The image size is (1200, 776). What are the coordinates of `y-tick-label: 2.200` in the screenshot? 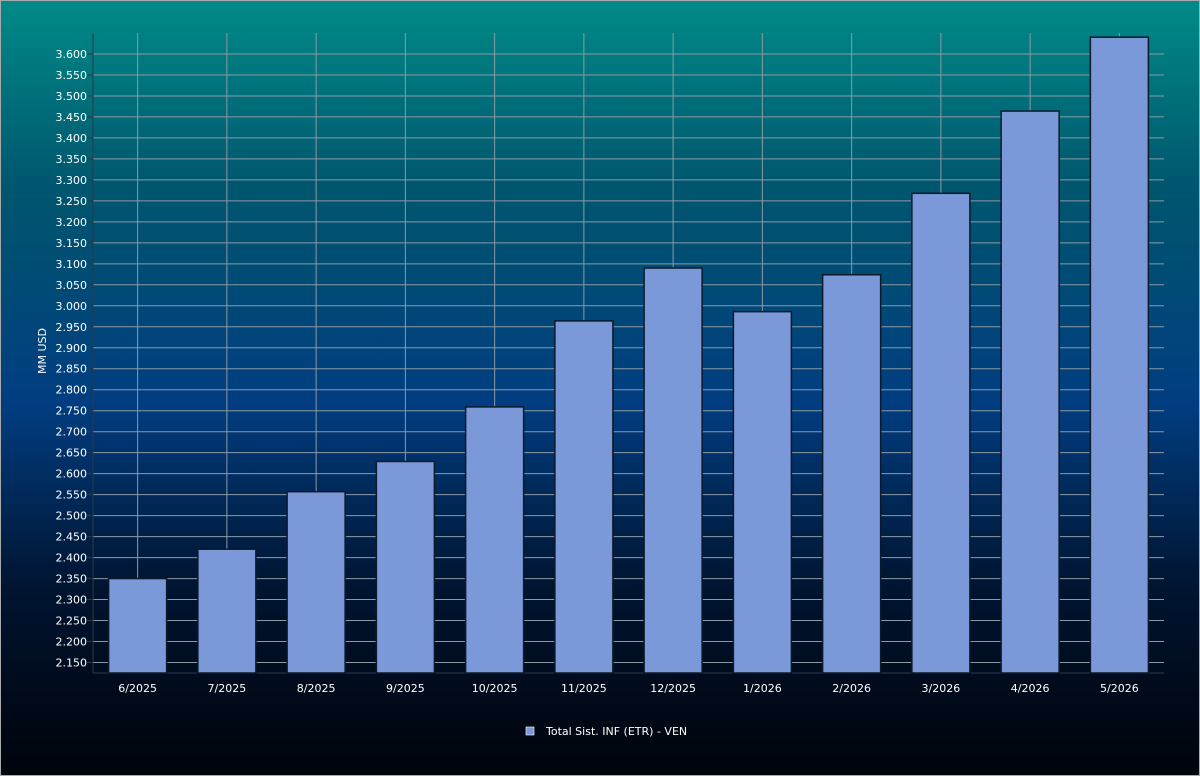 It's located at (72, 642).